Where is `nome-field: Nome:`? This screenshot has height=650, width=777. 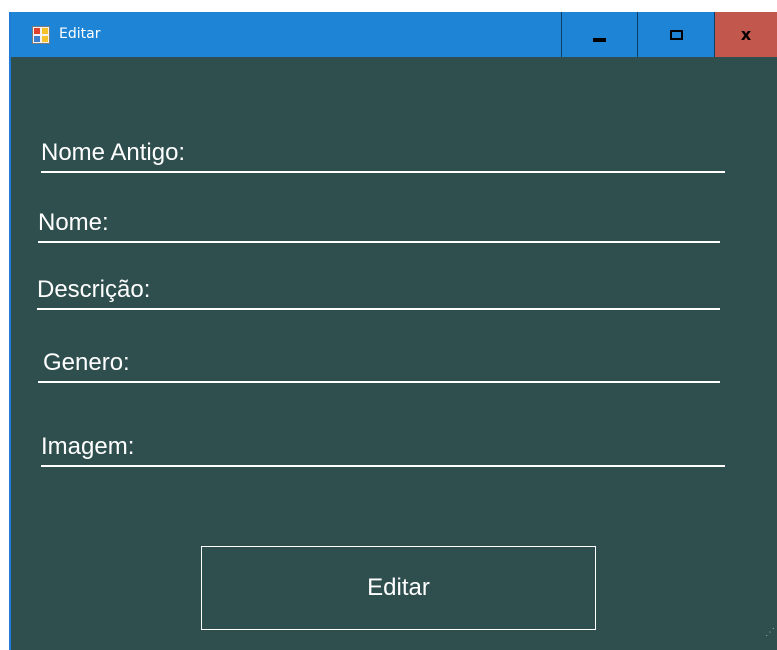
nome-field: Nome: is located at coordinates (379, 223).